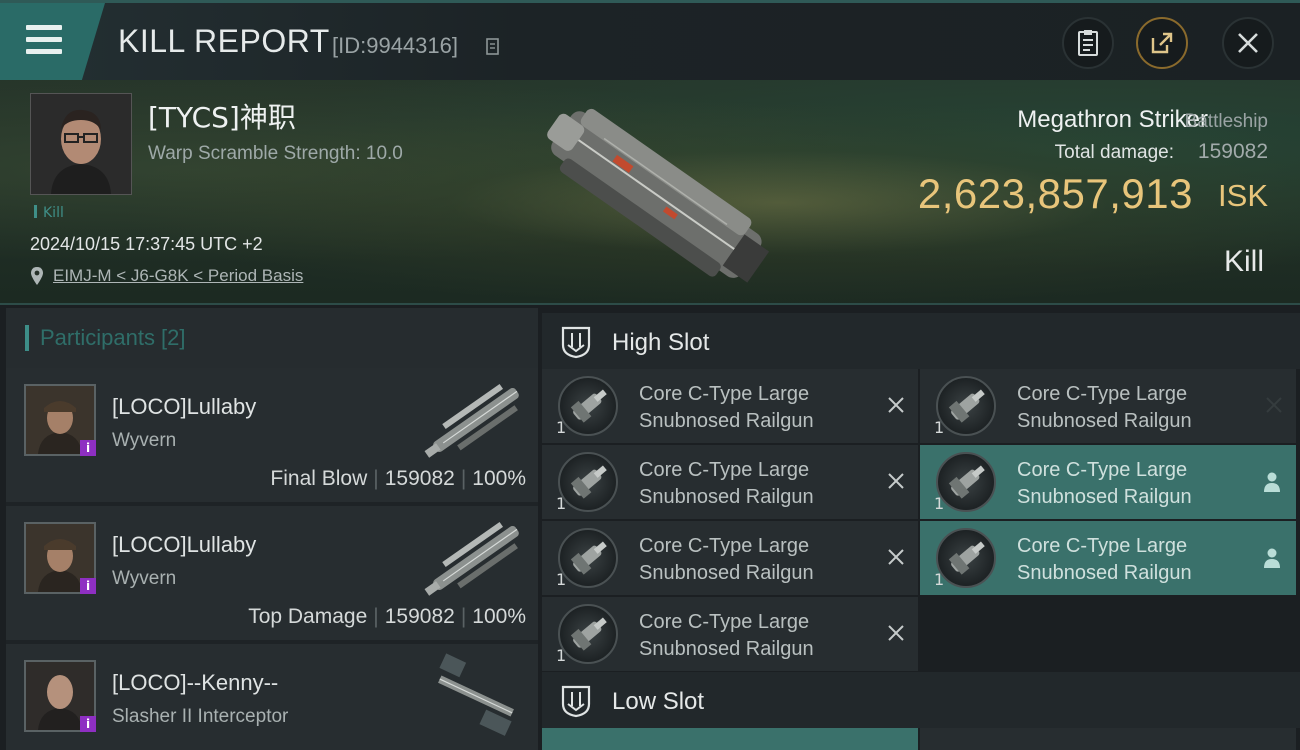 Image resolution: width=1300 pixels, height=750 pixels. I want to click on participant-row: i [LOCO]--Kenny-- Slasher II Interceptor, so click(272, 697).